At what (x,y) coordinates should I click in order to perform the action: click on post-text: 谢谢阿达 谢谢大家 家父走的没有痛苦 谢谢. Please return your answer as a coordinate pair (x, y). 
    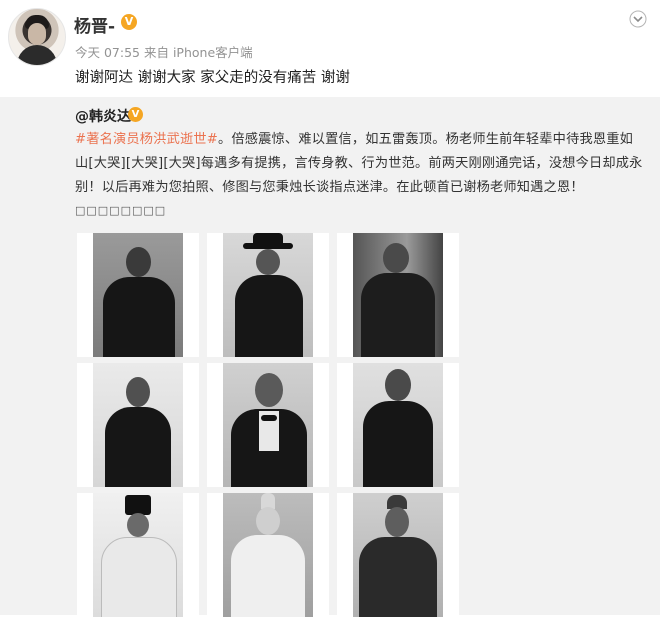
    Looking at the image, I should click on (212, 78).